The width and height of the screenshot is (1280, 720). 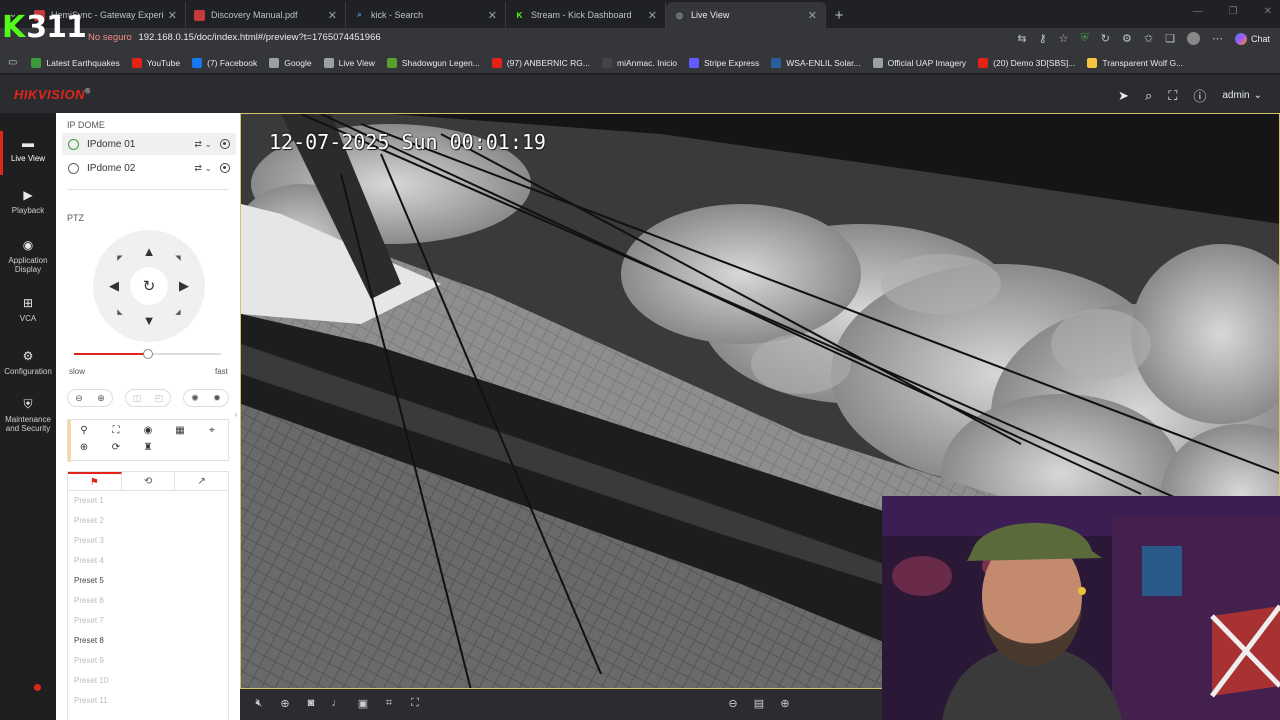 I want to click on nav-application-display: ◉ Application Display, so click(x=28, y=256).